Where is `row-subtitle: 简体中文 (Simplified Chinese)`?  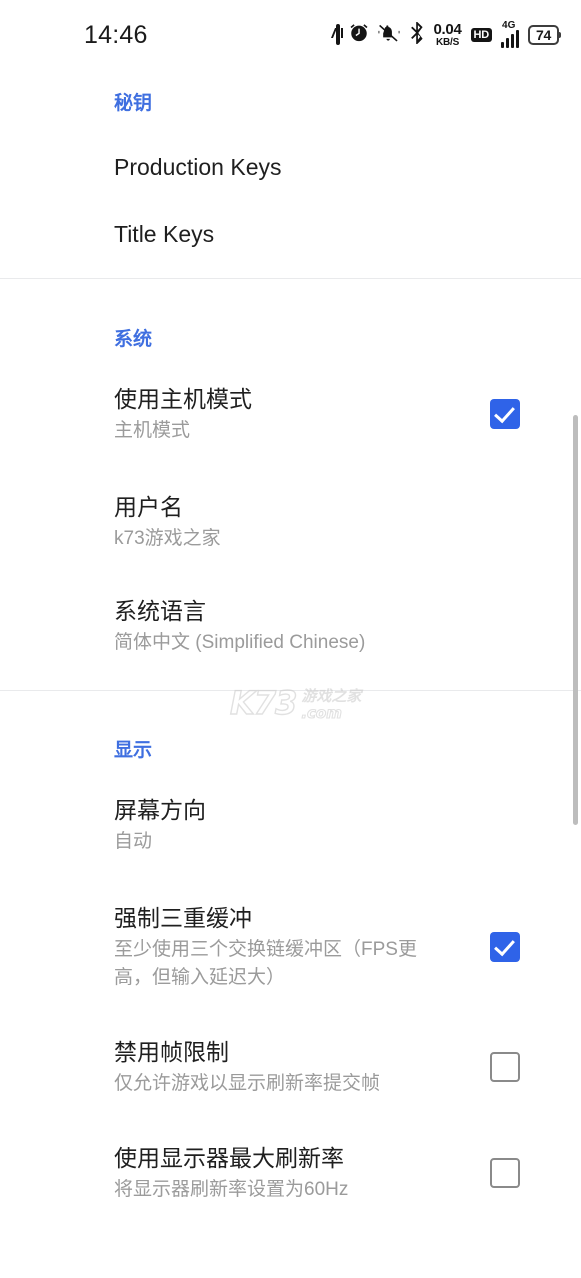
row-subtitle: 简体中文 (Simplified Chinese) is located at coordinates (240, 642).